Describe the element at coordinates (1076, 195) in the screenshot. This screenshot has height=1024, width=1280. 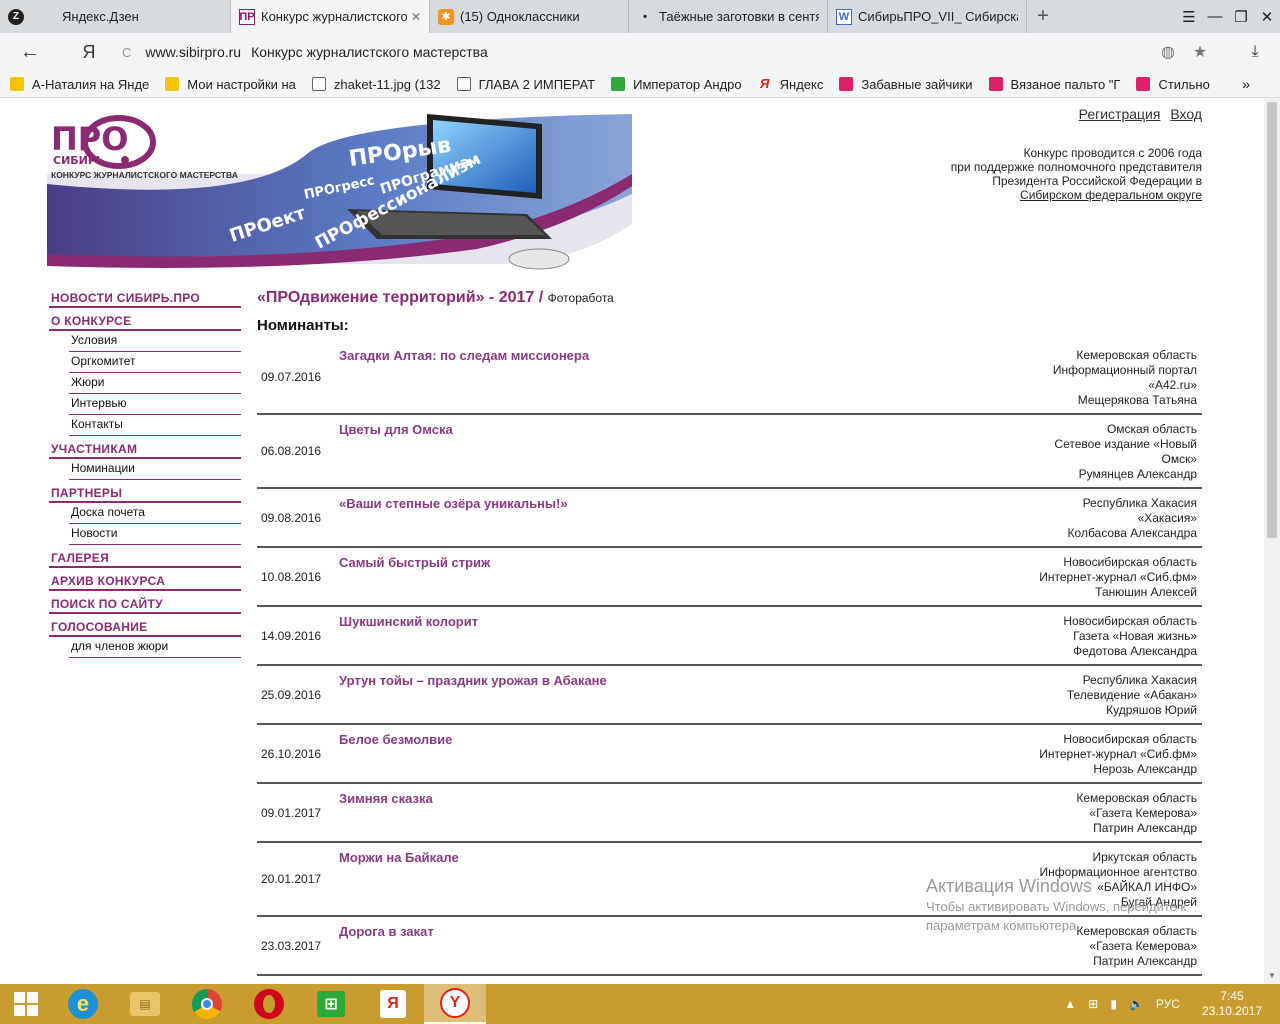
I see `sfo-link: Сибирском федеральном округе` at that location.